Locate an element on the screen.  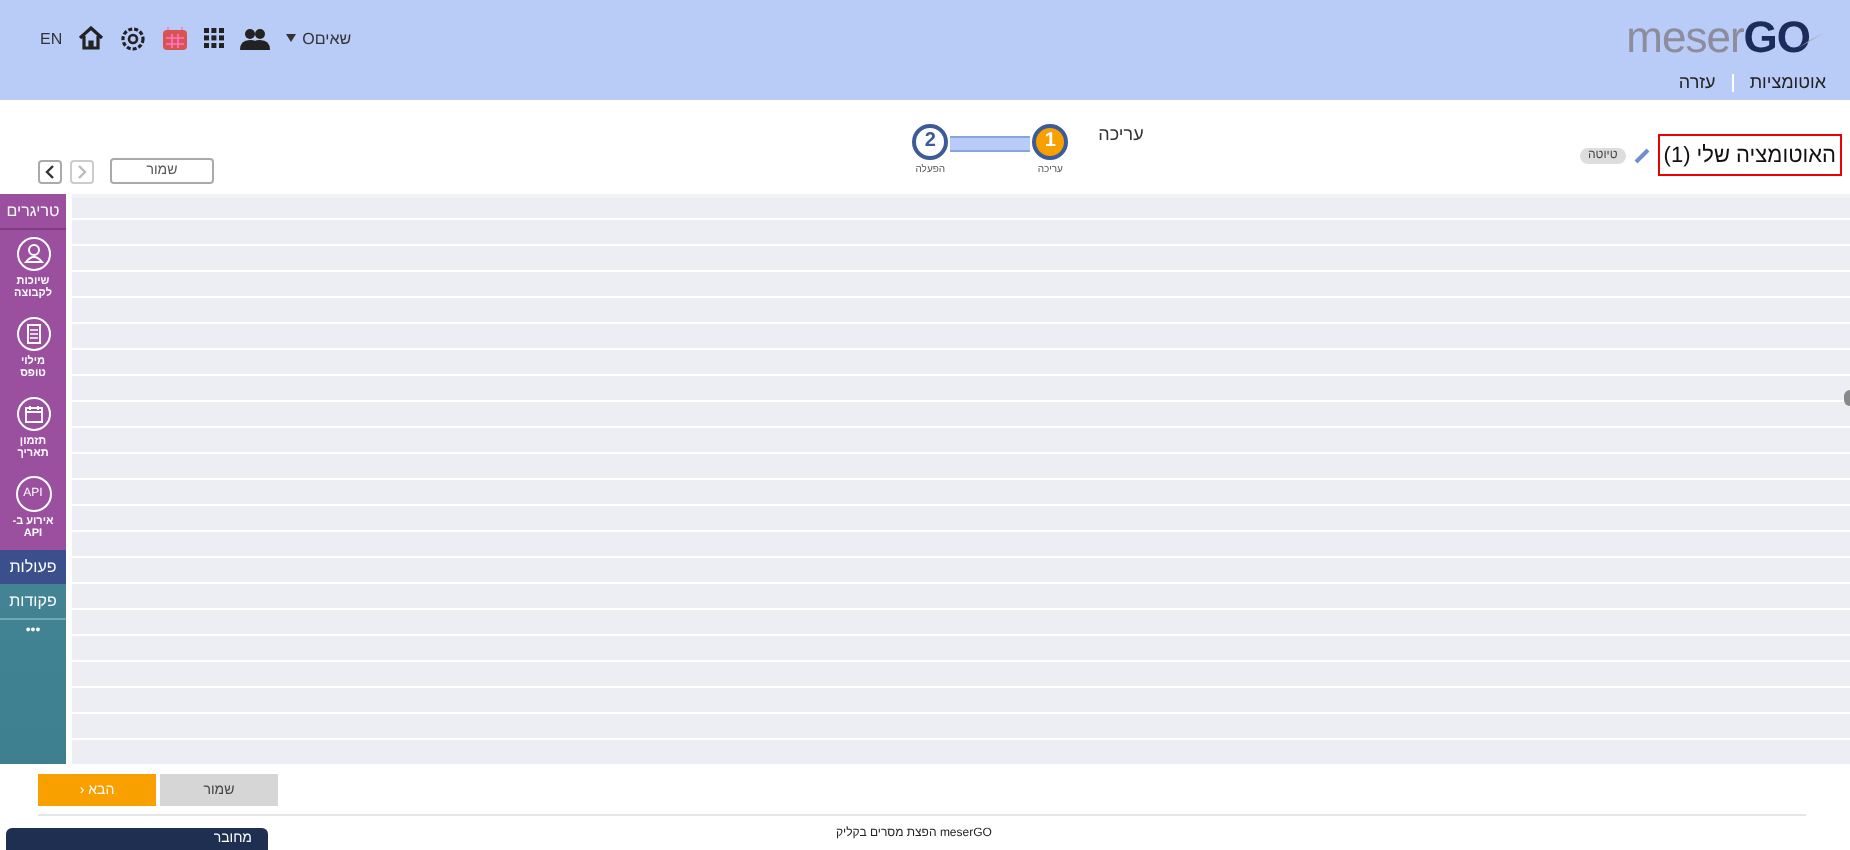
user-menu: Oשאים is located at coordinates (319, 38).